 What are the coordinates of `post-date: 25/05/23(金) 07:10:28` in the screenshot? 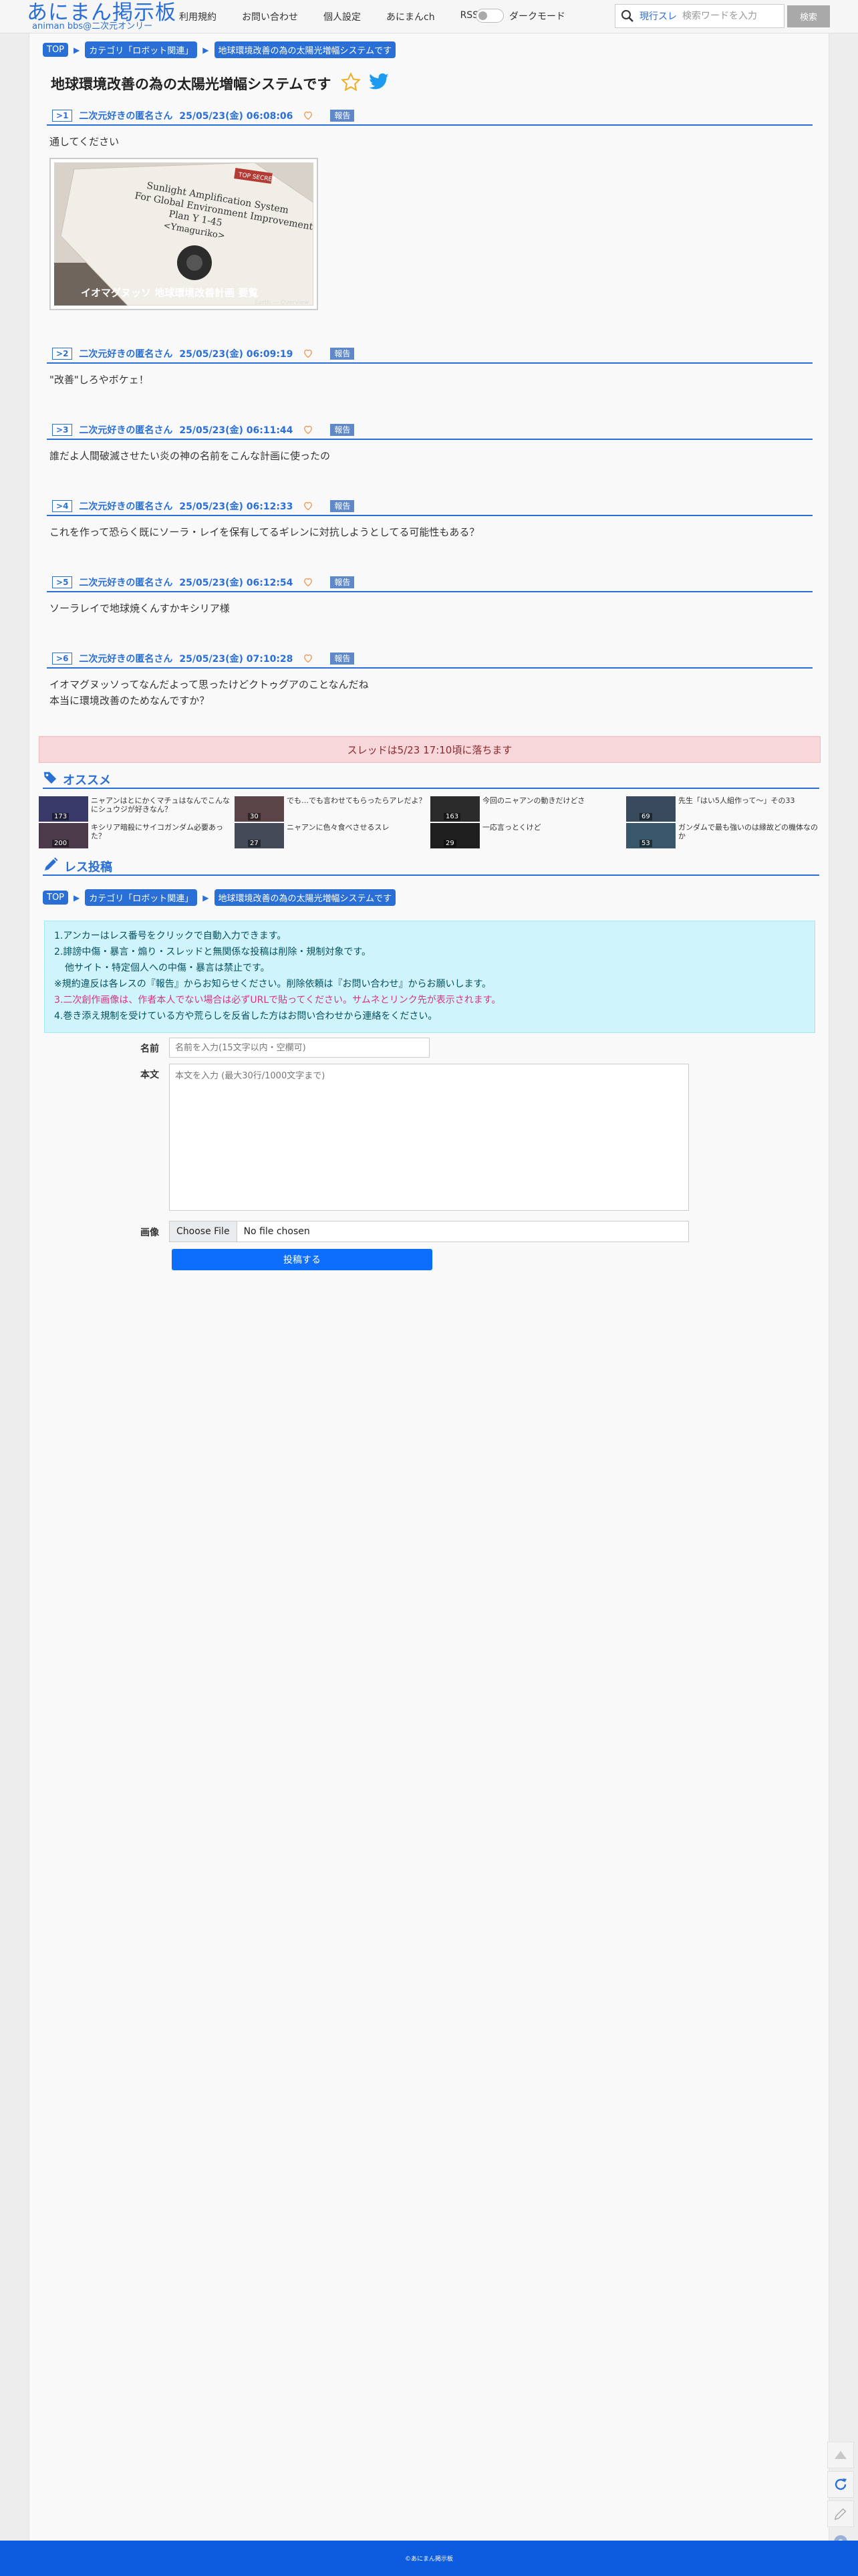 It's located at (236, 659).